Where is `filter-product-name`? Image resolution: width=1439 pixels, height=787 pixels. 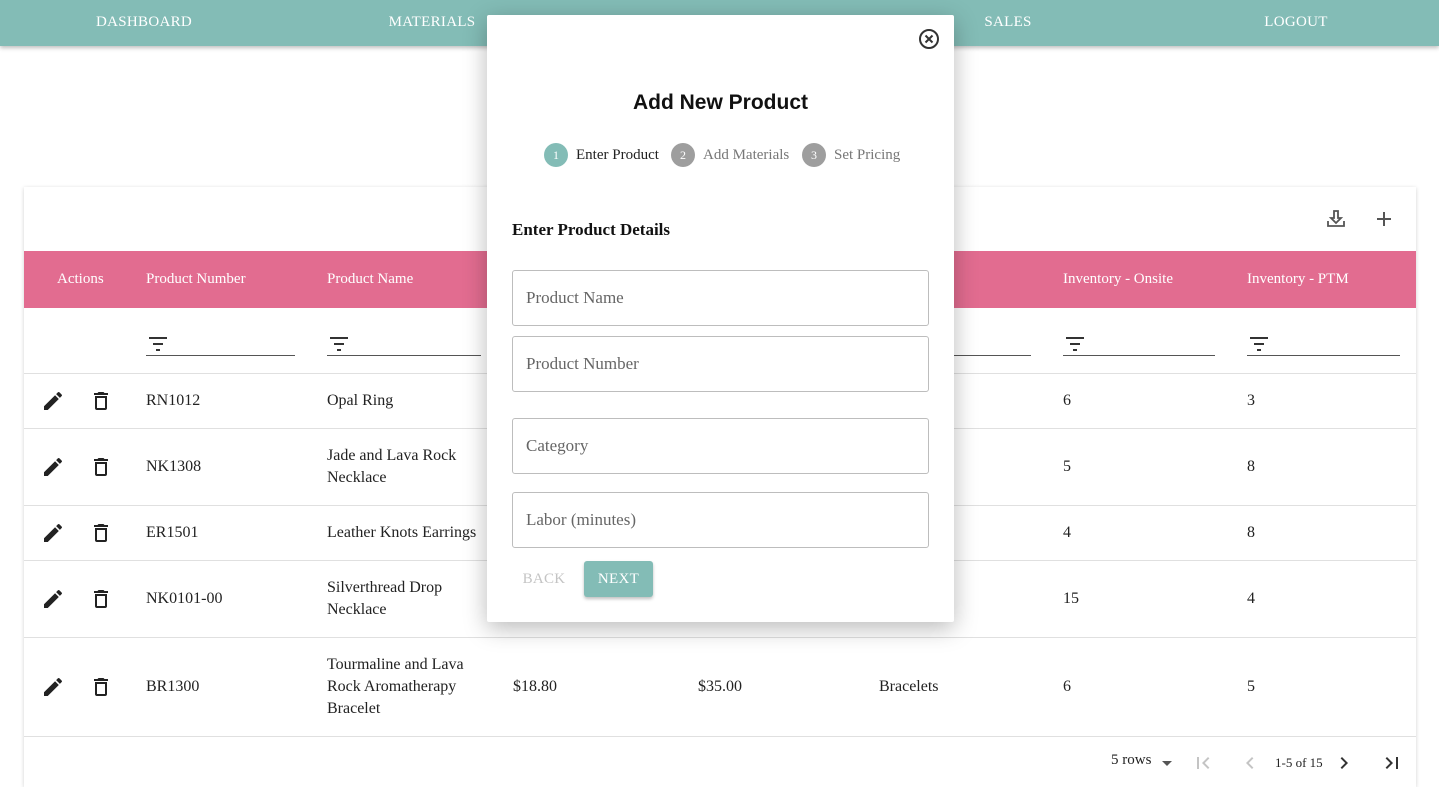 filter-product-name is located at coordinates (404, 341).